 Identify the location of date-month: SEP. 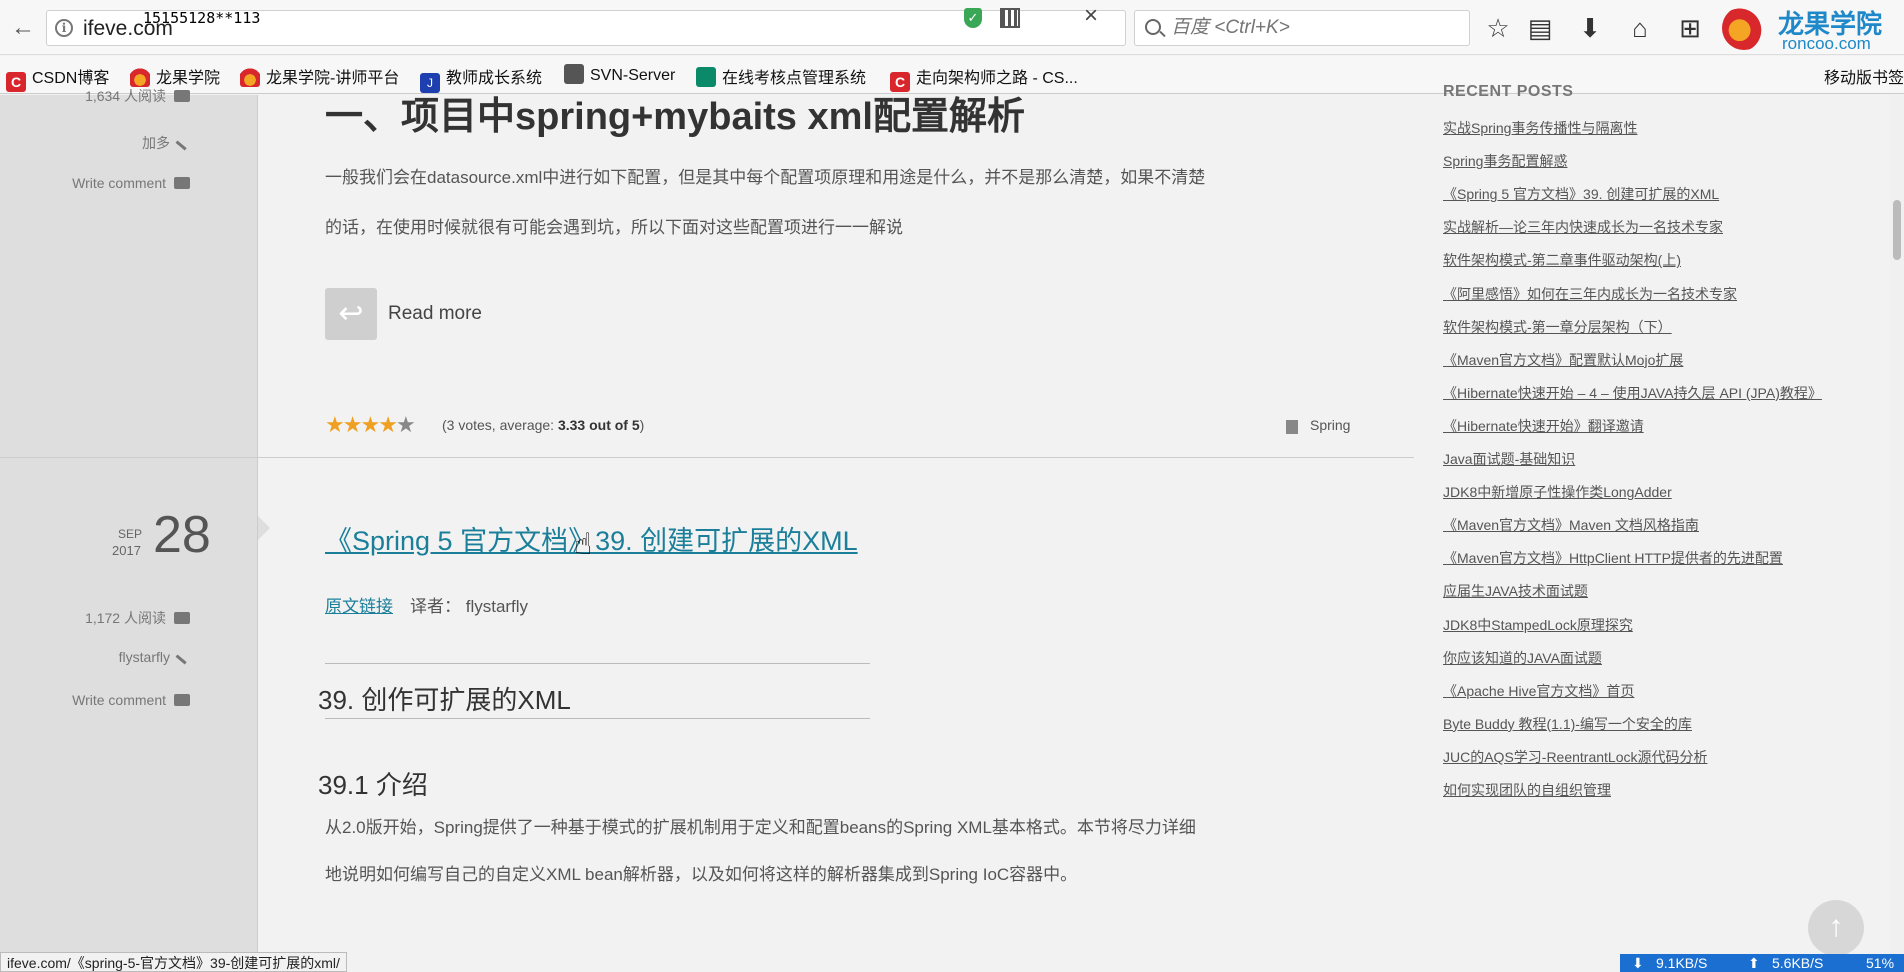
(130, 534).